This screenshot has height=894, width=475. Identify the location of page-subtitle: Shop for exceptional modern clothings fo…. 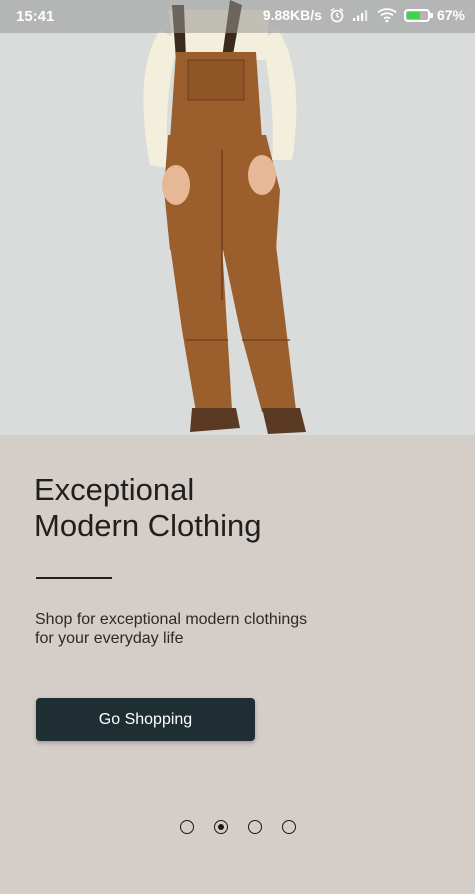
(215, 629).